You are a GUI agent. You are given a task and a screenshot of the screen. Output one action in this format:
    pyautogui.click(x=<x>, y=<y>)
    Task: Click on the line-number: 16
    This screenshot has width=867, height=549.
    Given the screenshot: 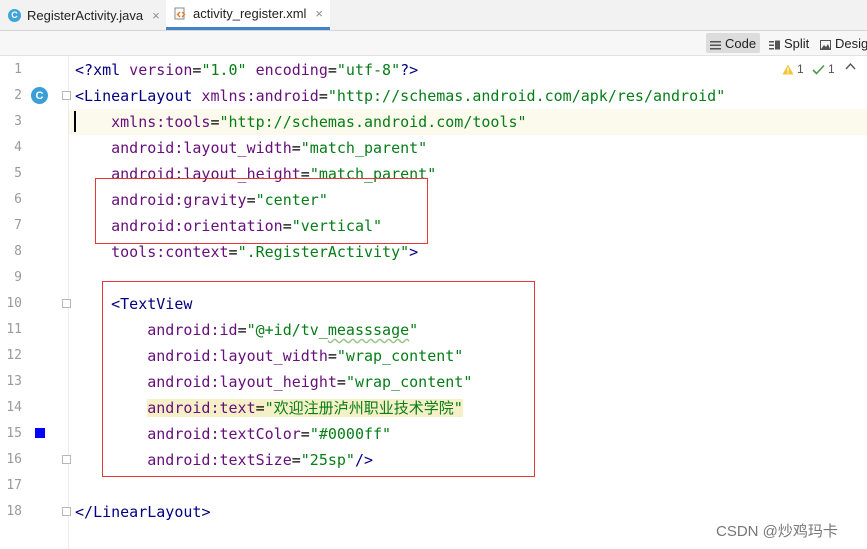 What is the action you would take?
    pyautogui.click(x=14, y=459)
    